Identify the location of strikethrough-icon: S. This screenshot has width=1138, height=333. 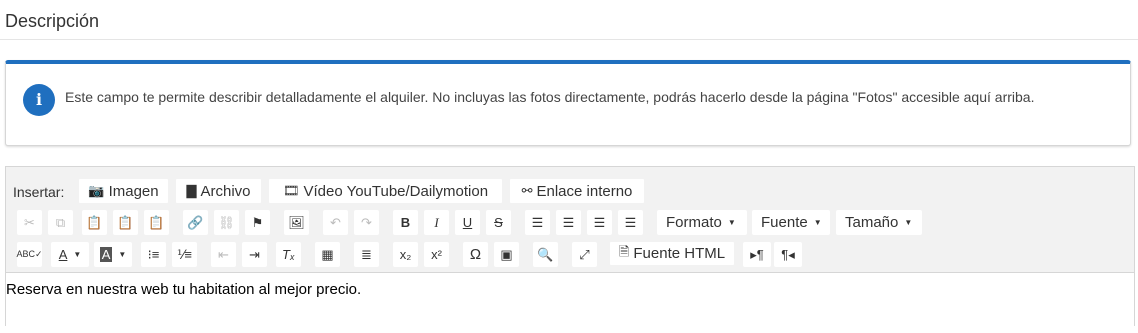
(498, 222).